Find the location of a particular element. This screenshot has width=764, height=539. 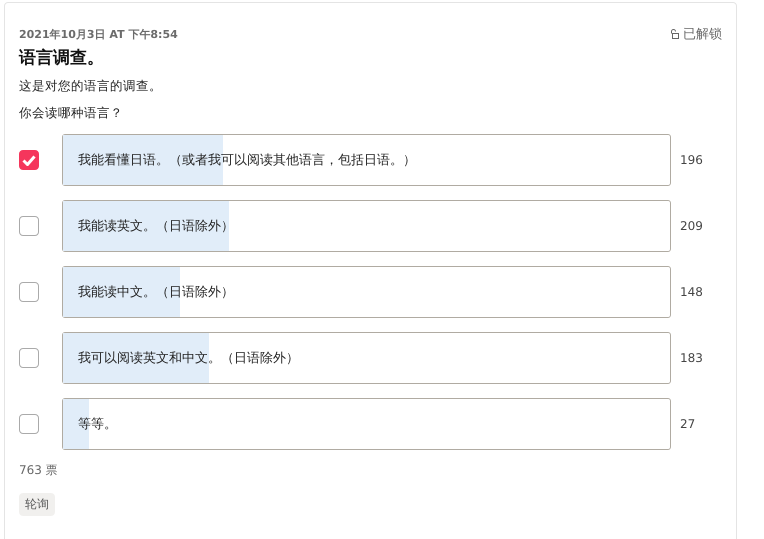

poll-option: 我可以阅读英文和中文。（日语除外） is located at coordinates (366, 358).